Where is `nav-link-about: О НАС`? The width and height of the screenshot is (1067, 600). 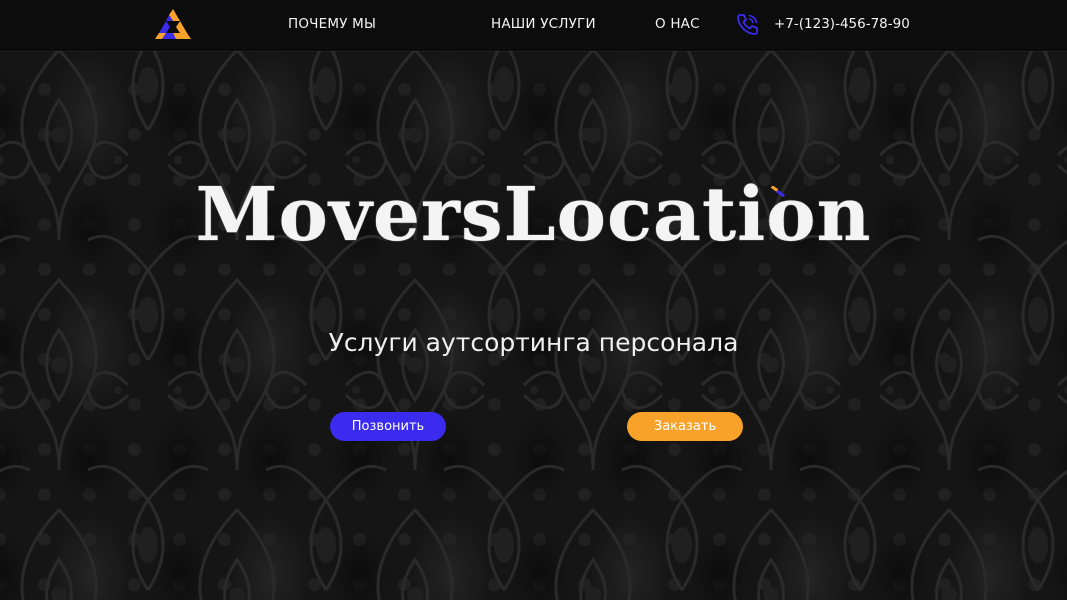 nav-link-about: О НАС is located at coordinates (677, 24).